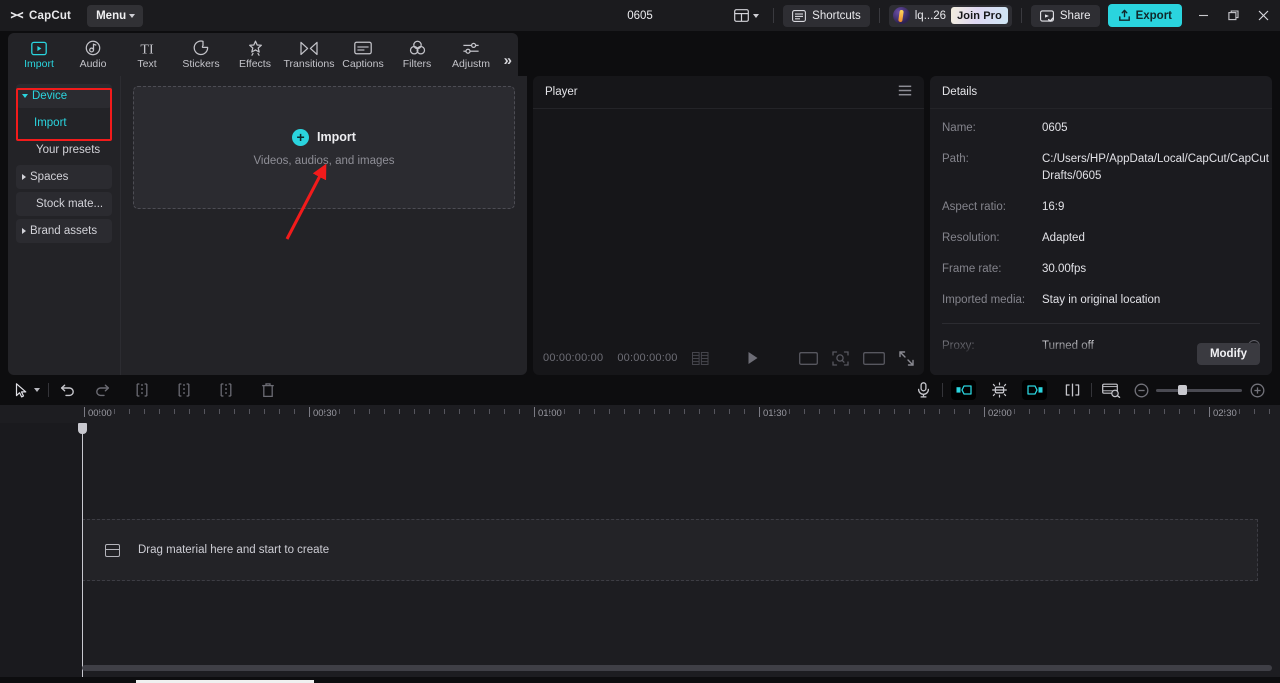 The height and width of the screenshot is (683, 1280). I want to click on trim-end-icon, so click(226, 390).